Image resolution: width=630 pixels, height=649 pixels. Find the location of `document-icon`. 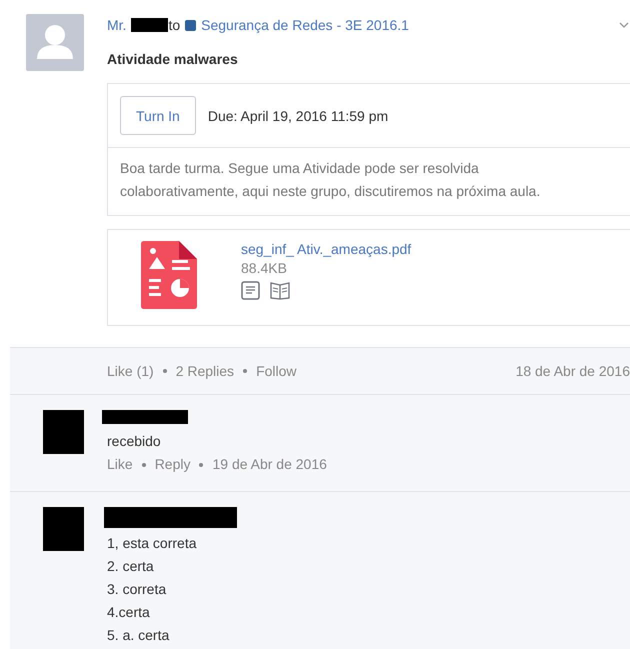

document-icon is located at coordinates (250, 290).